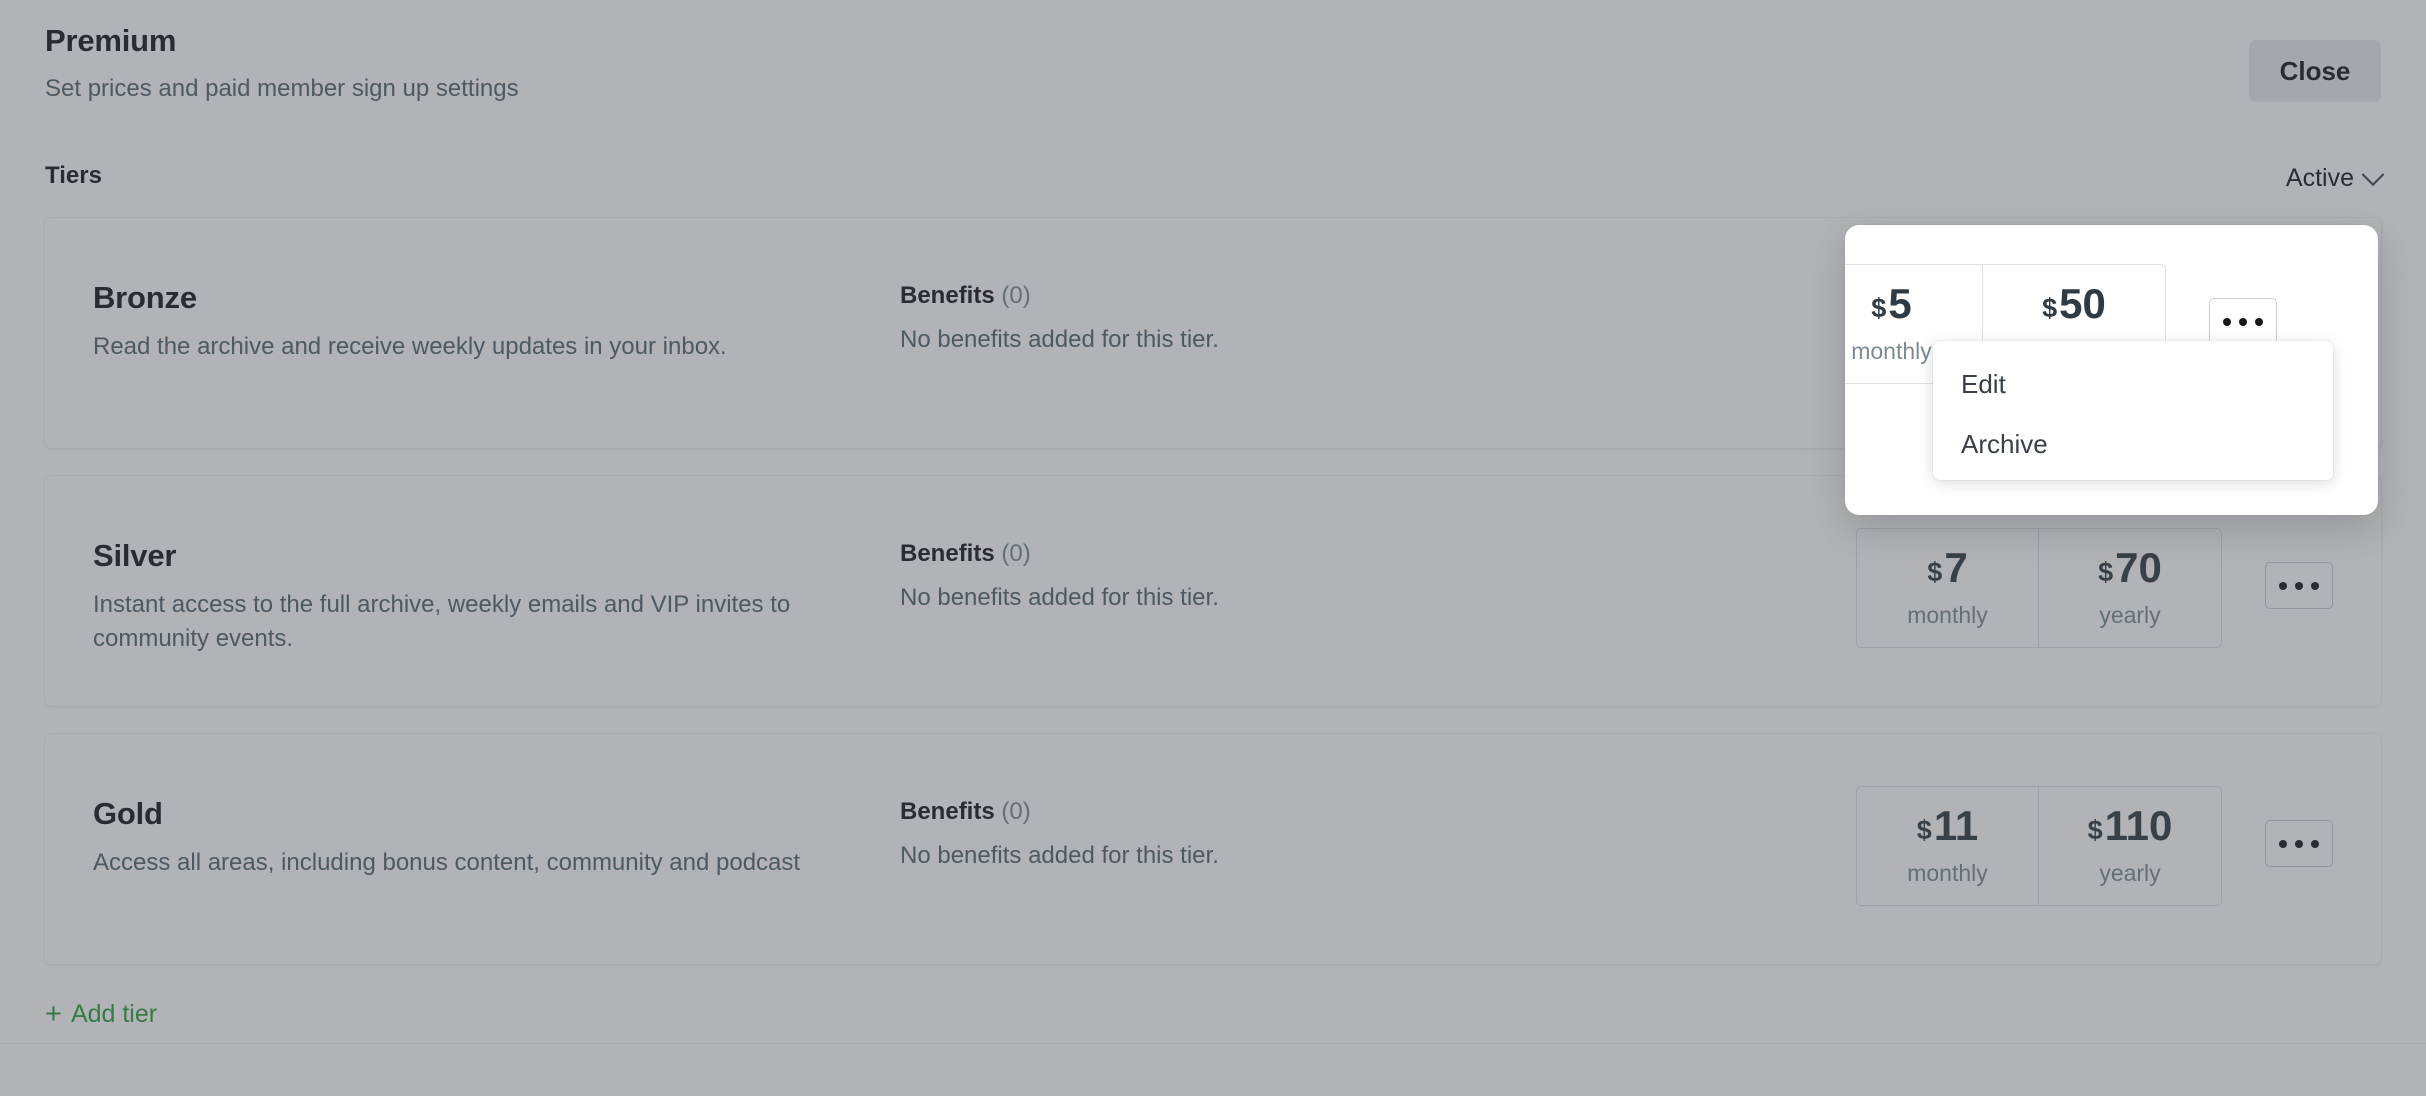 This screenshot has height=1096, width=2426. I want to click on tier-name: Gold, so click(128, 813).